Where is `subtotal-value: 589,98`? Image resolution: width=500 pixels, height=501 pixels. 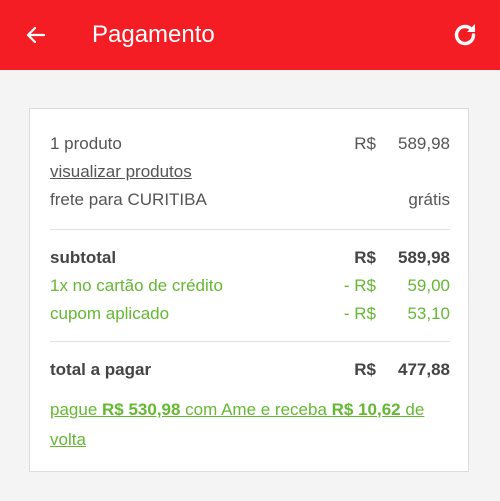 subtotal-value: 589,98 is located at coordinates (424, 257).